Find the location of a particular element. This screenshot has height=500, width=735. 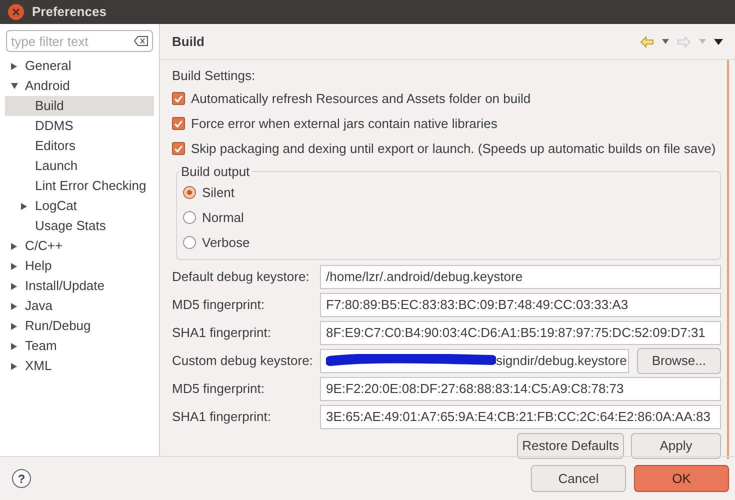

tree-item: Build is located at coordinates (79, 106).